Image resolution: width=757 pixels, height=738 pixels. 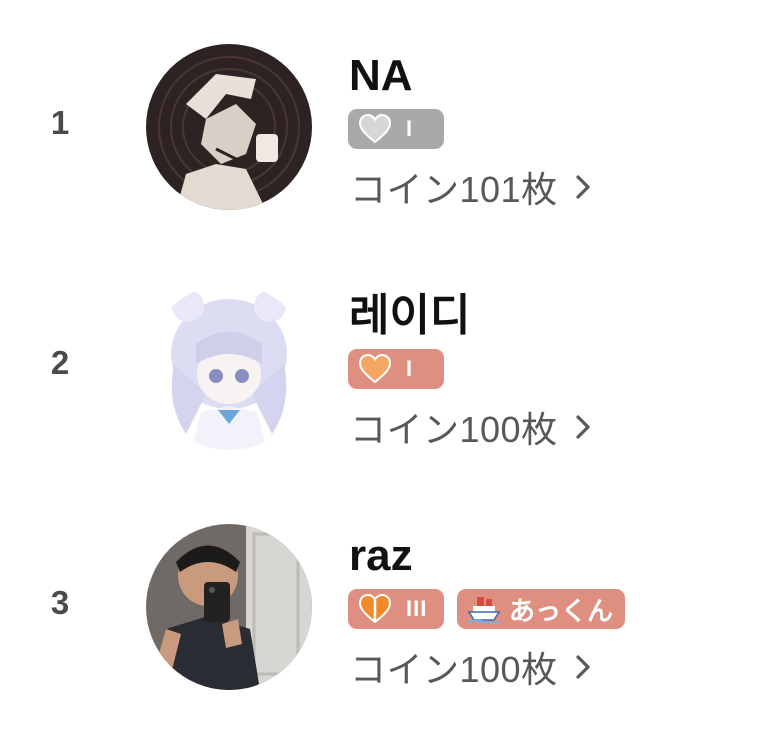 I want to click on coin-count: コイン101枚, so click(x=454, y=189).